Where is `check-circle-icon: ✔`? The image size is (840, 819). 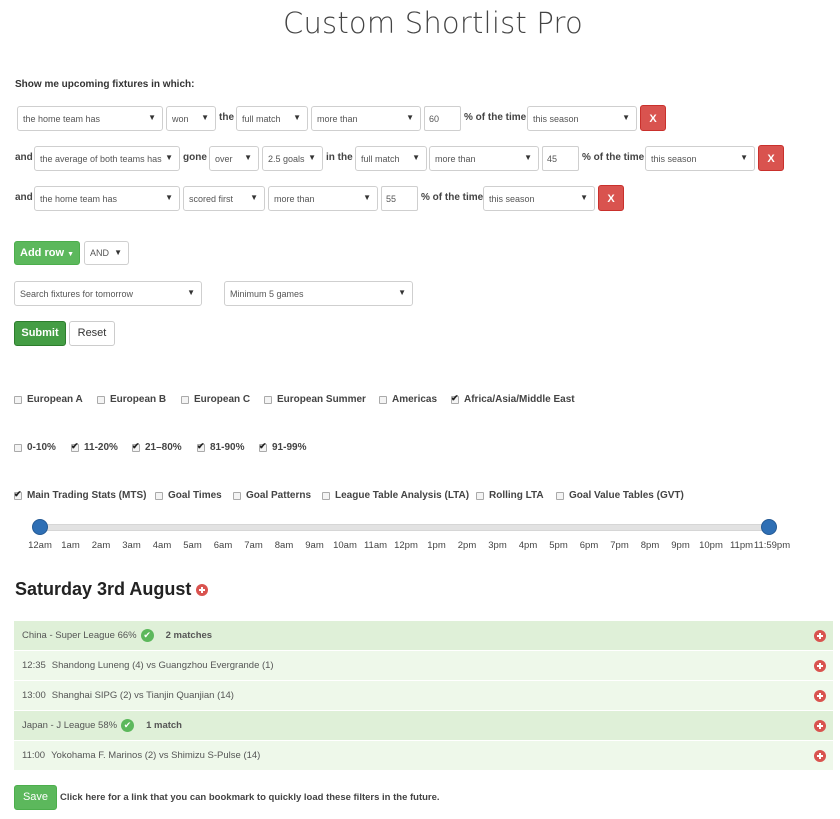 check-circle-icon: ✔ is located at coordinates (128, 725).